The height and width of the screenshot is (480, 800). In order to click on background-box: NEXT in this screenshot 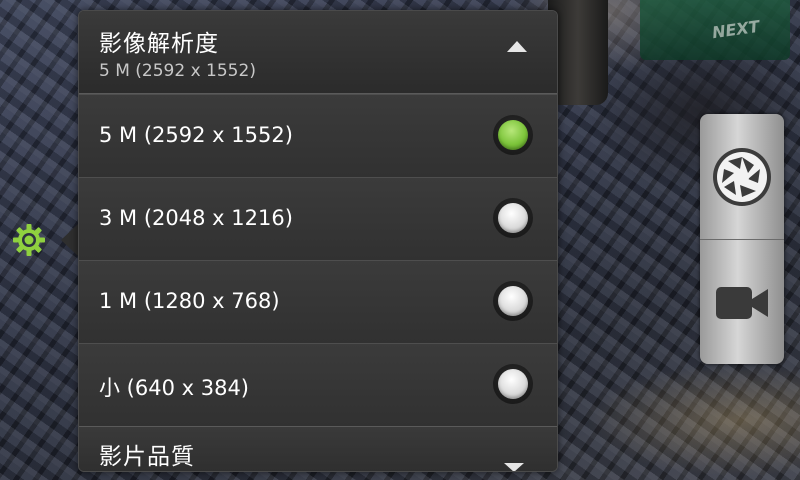, I will do `click(715, 30)`.